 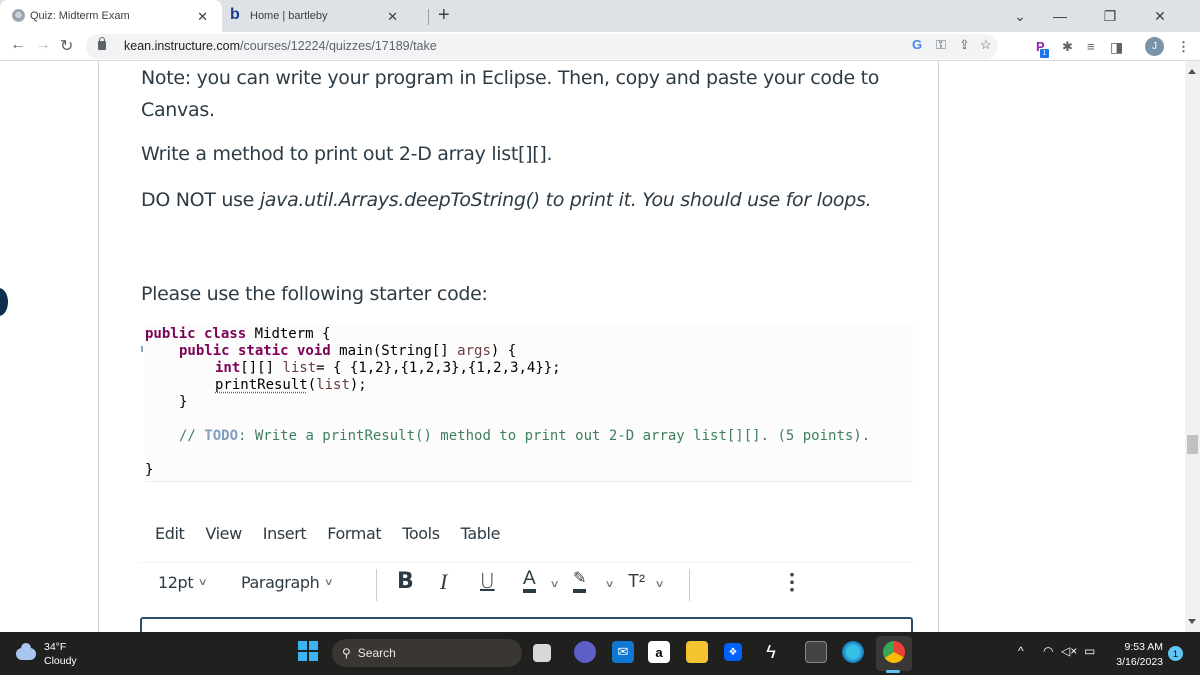 What do you see at coordinates (1160, 16) in the screenshot?
I see `window-close-button: ✕` at bounding box center [1160, 16].